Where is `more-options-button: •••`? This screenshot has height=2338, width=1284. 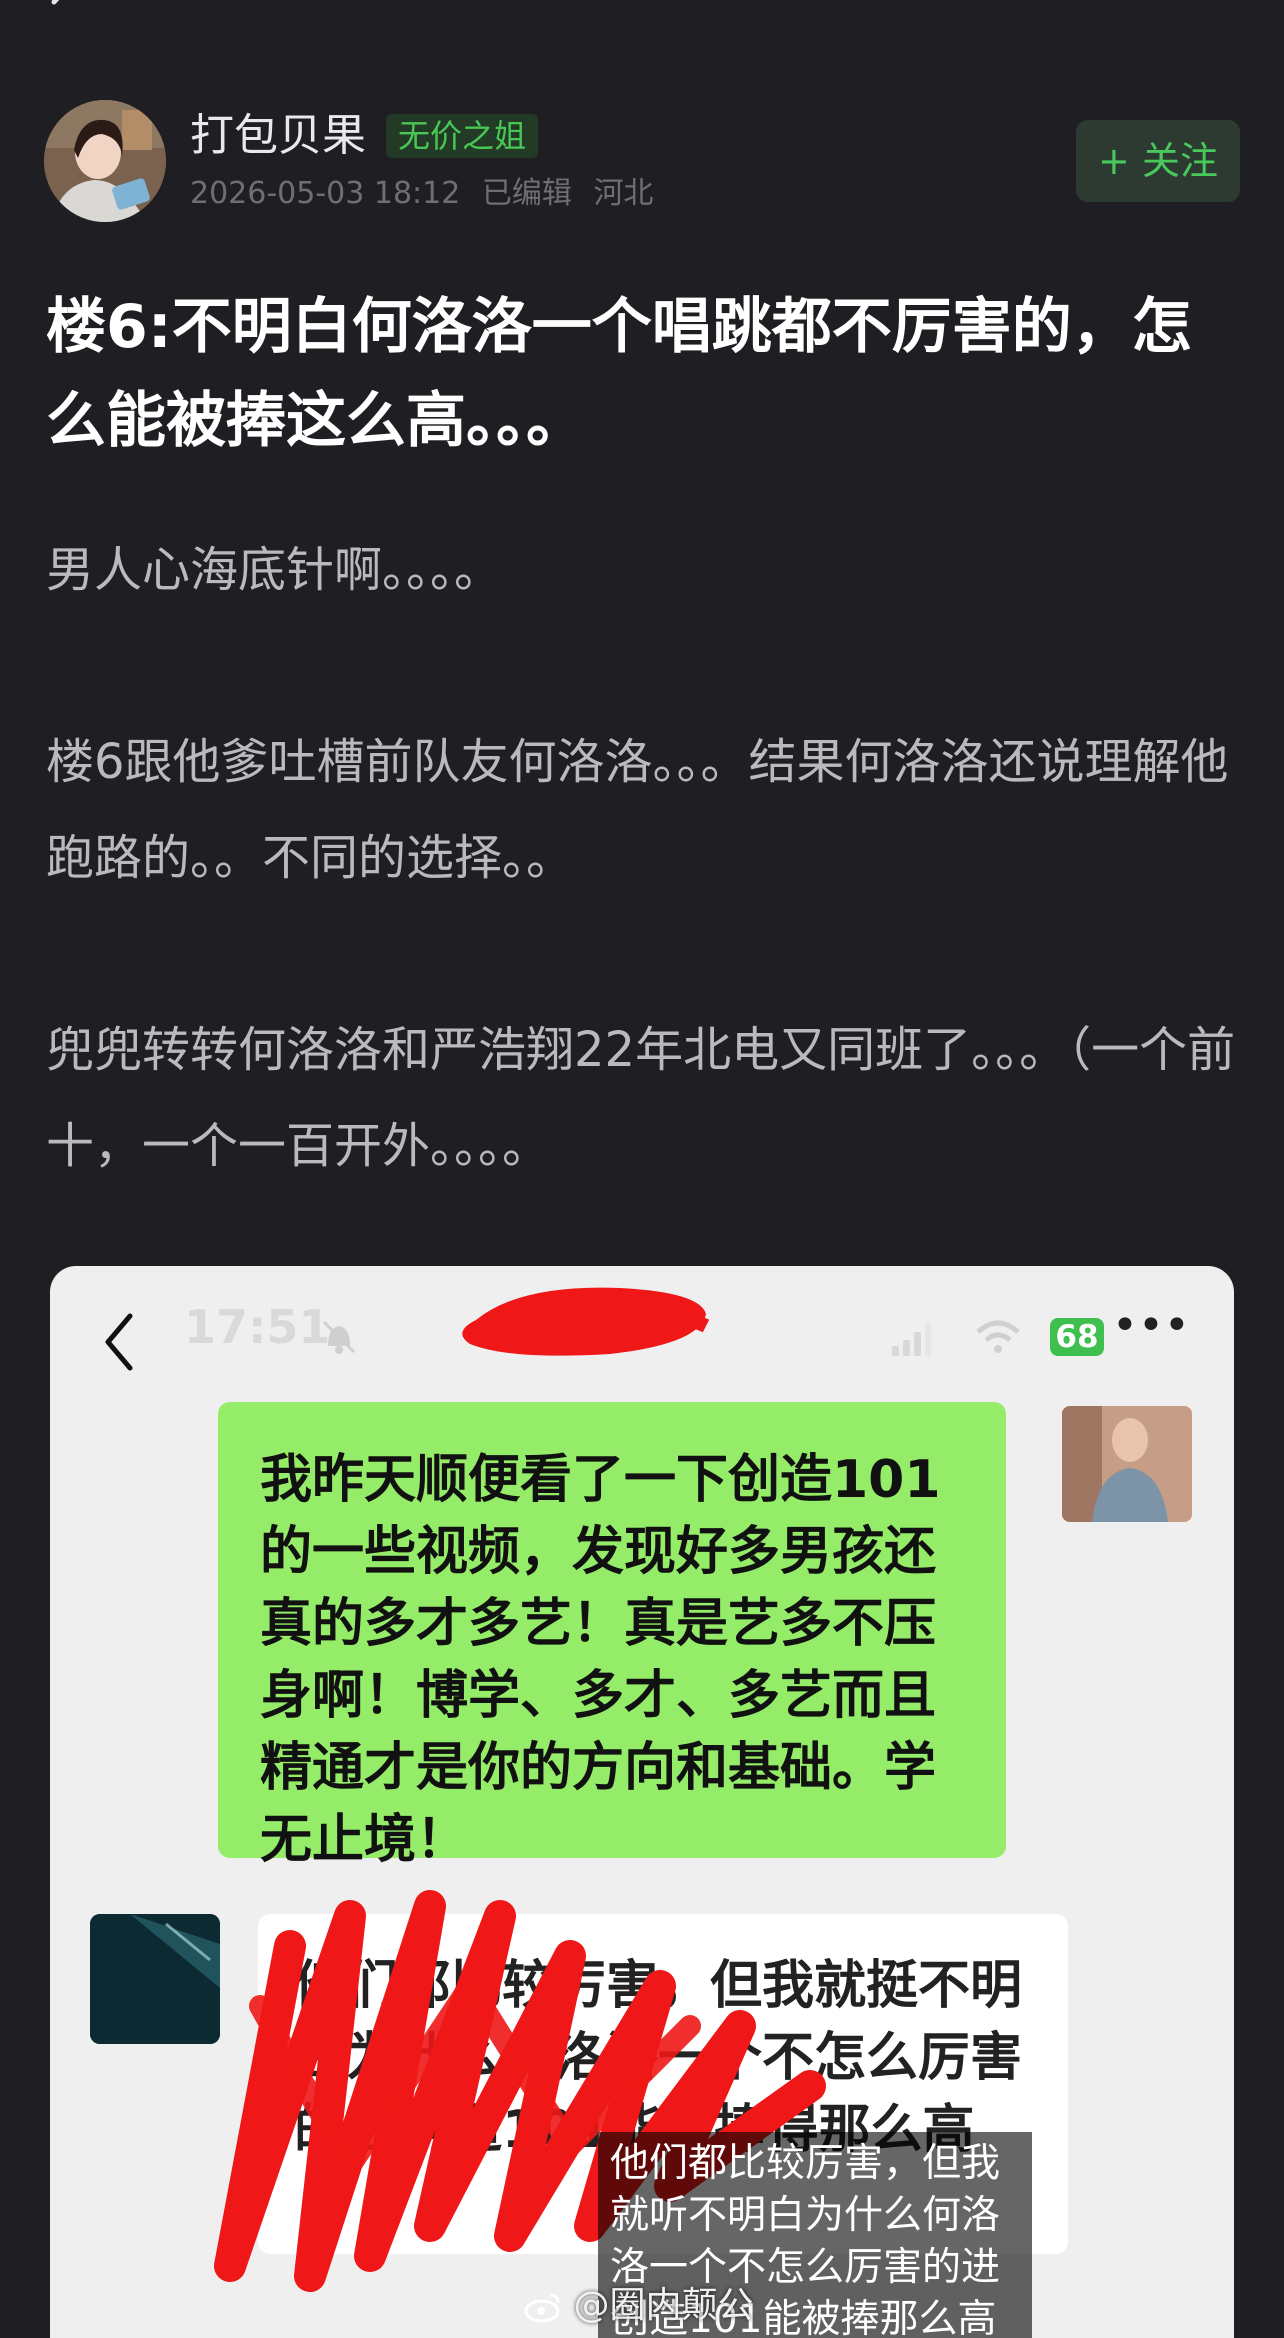 more-options-button: ••• is located at coordinates (1151, 1326).